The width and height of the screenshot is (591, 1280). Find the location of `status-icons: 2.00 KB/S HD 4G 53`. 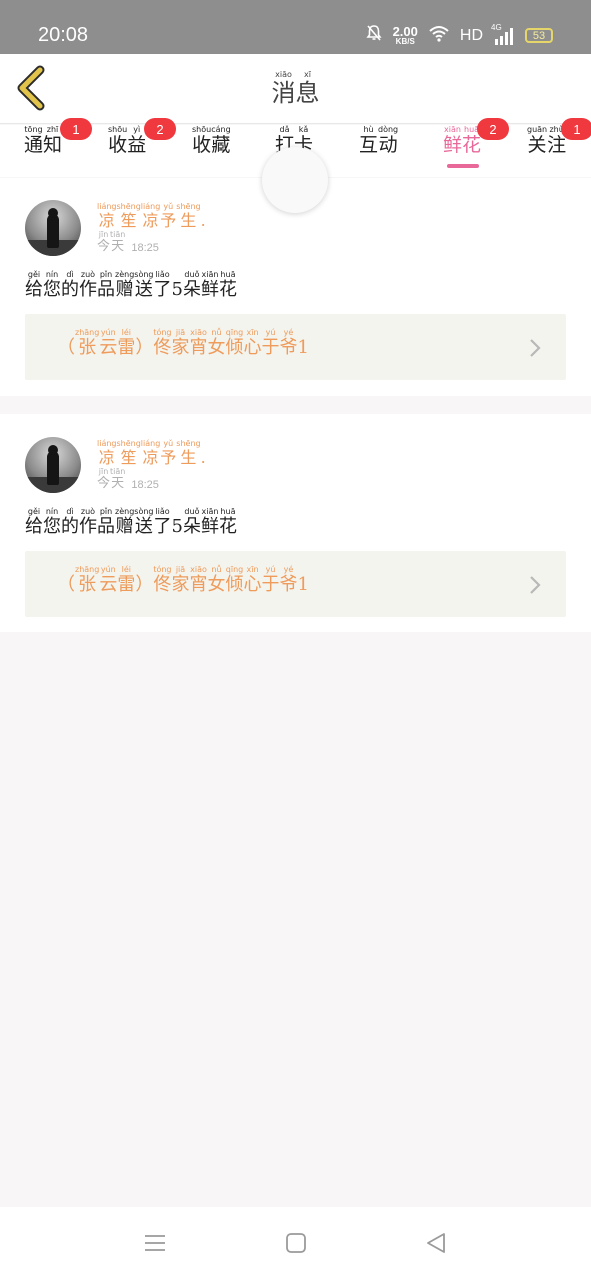

status-icons: 2.00 KB/S HD 4G 53 is located at coordinates (459, 35).